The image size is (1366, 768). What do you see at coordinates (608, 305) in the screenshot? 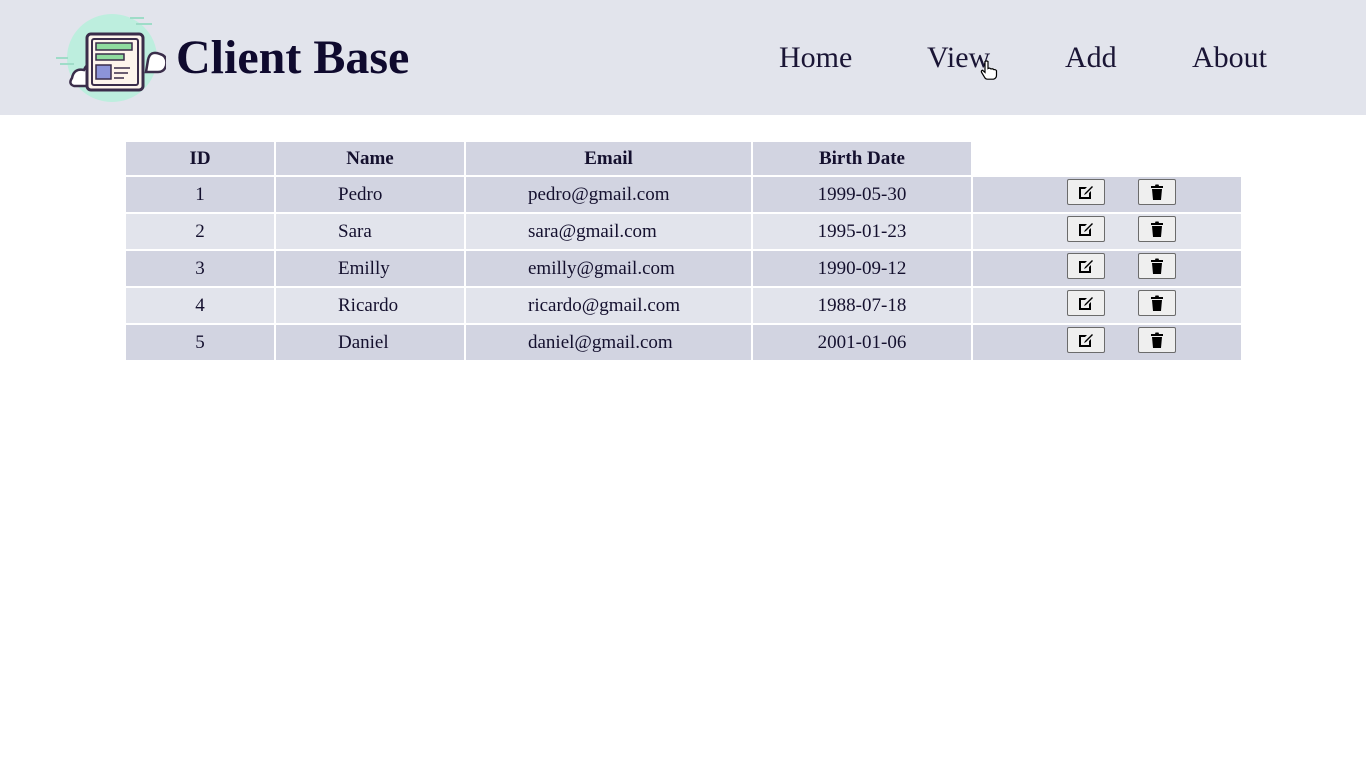
I see `cell-email: ricardo@gmail.com` at bounding box center [608, 305].